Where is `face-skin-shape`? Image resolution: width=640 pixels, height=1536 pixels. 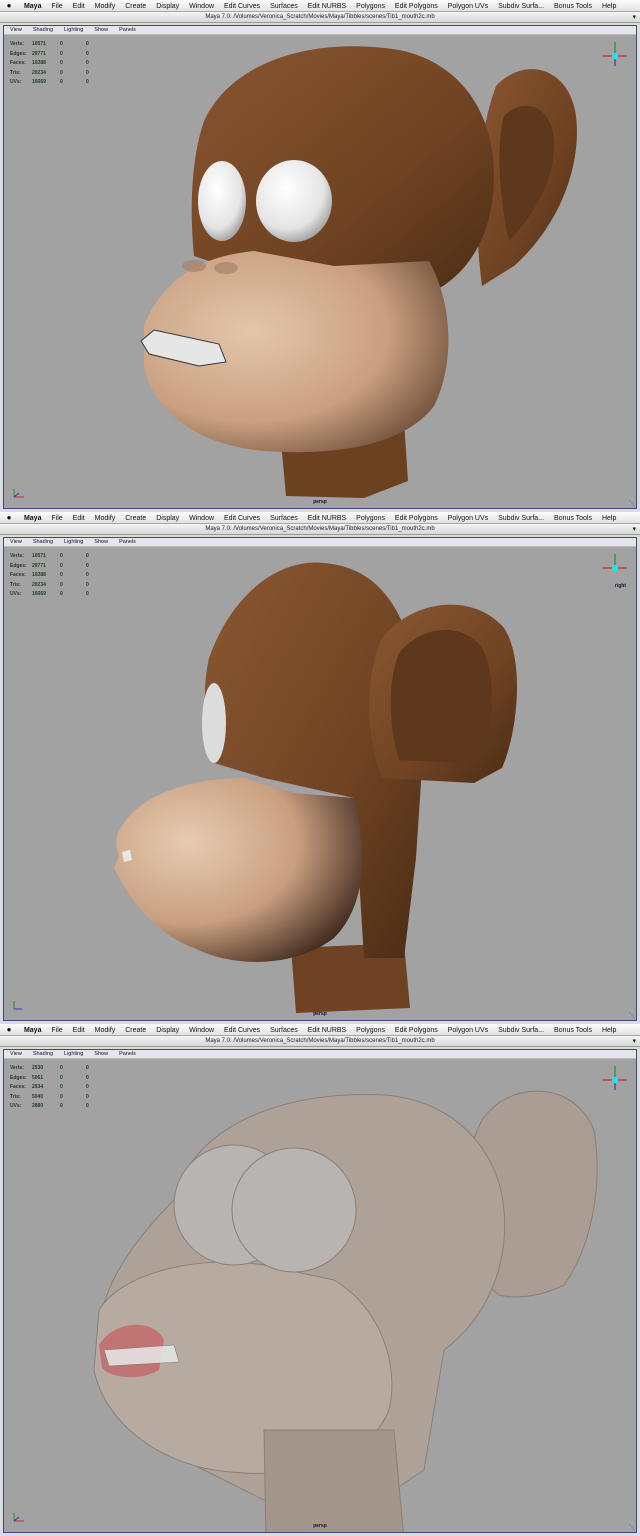
face-skin-shape is located at coordinates (238, 870).